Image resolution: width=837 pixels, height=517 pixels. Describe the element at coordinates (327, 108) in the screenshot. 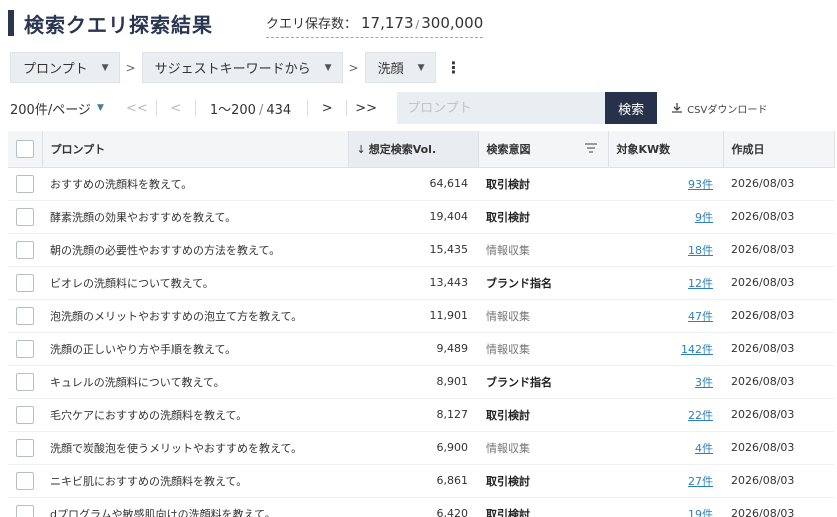

I see `next-page-button: >` at that location.